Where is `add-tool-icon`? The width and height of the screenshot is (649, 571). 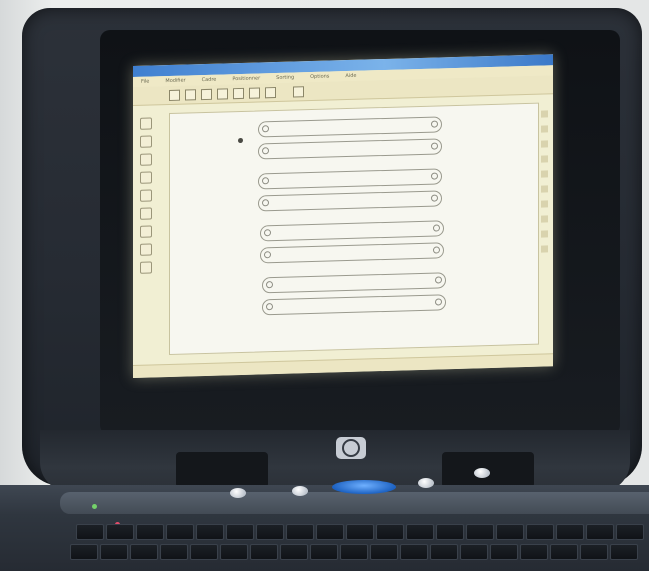
add-tool-icon is located at coordinates (146, 249).